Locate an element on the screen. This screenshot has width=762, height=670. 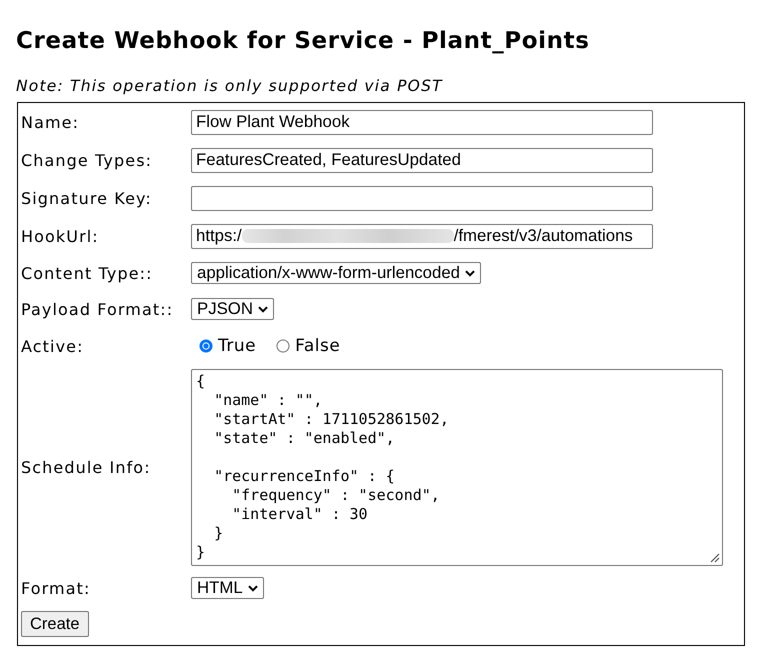
dropdown: application/x-www-form-urlencoded is located at coordinates (336, 273).